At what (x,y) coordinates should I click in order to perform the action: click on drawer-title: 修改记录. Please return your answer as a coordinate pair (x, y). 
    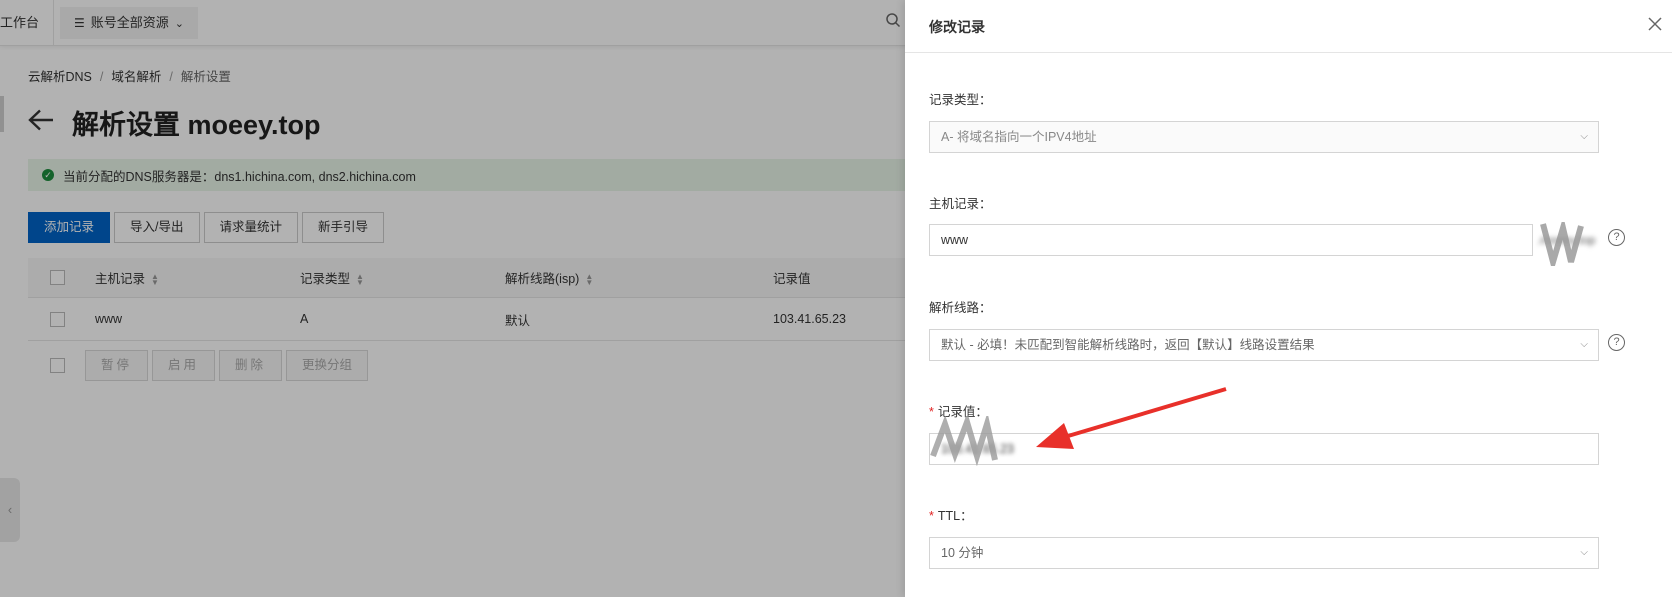
    Looking at the image, I should click on (957, 27).